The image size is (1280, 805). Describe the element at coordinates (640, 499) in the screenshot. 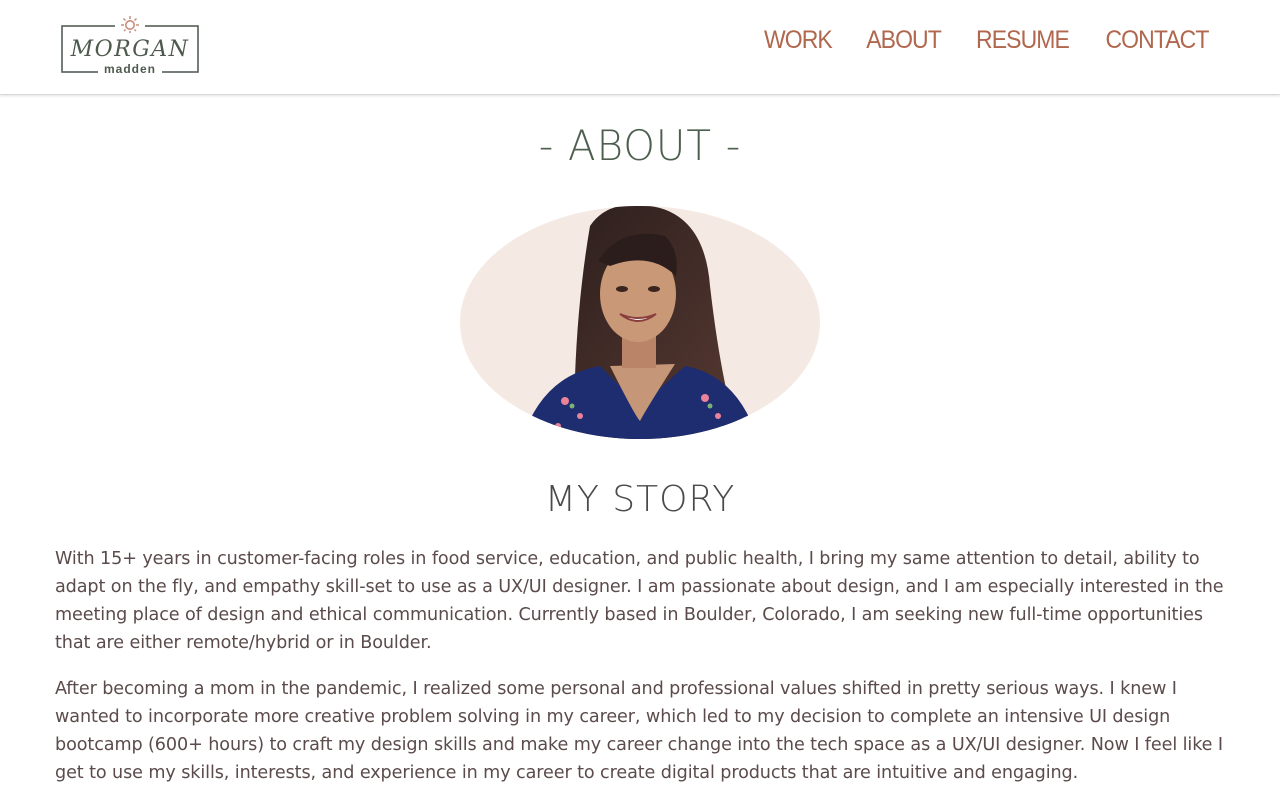

I see `section-title-my-story: MY STORY` at that location.